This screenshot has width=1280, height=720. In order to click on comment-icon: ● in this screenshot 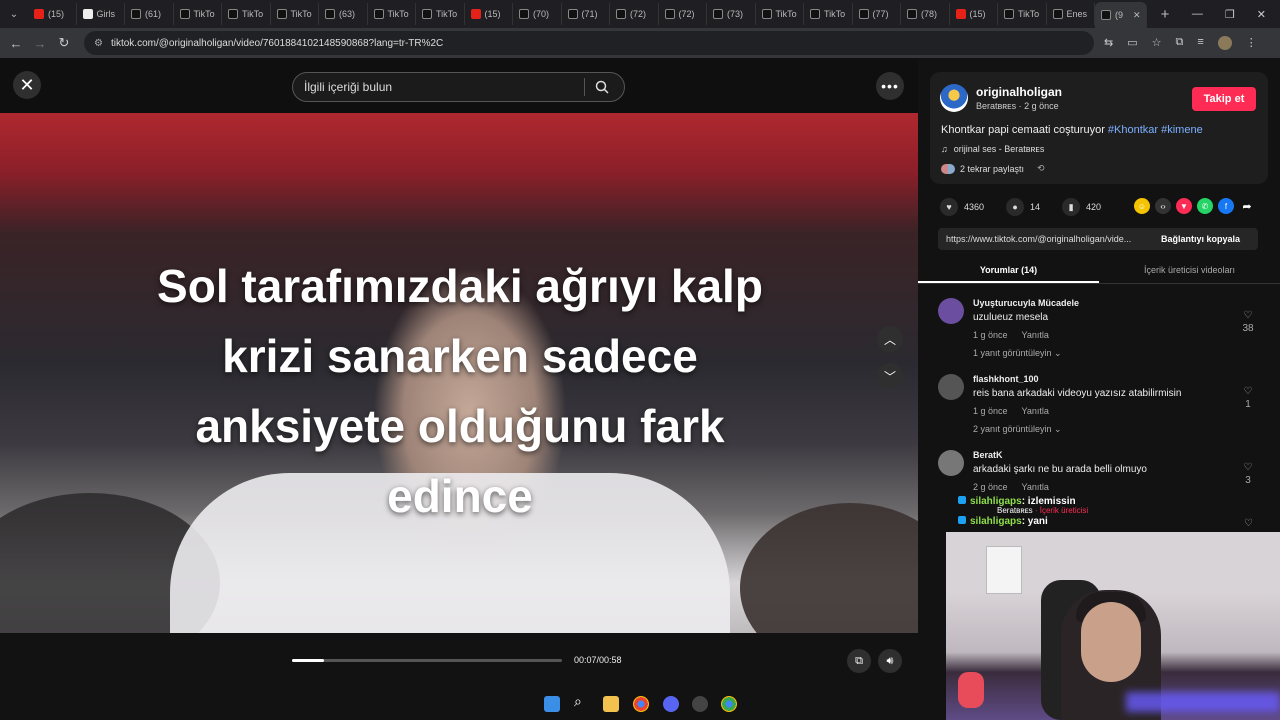, I will do `click(1015, 207)`.